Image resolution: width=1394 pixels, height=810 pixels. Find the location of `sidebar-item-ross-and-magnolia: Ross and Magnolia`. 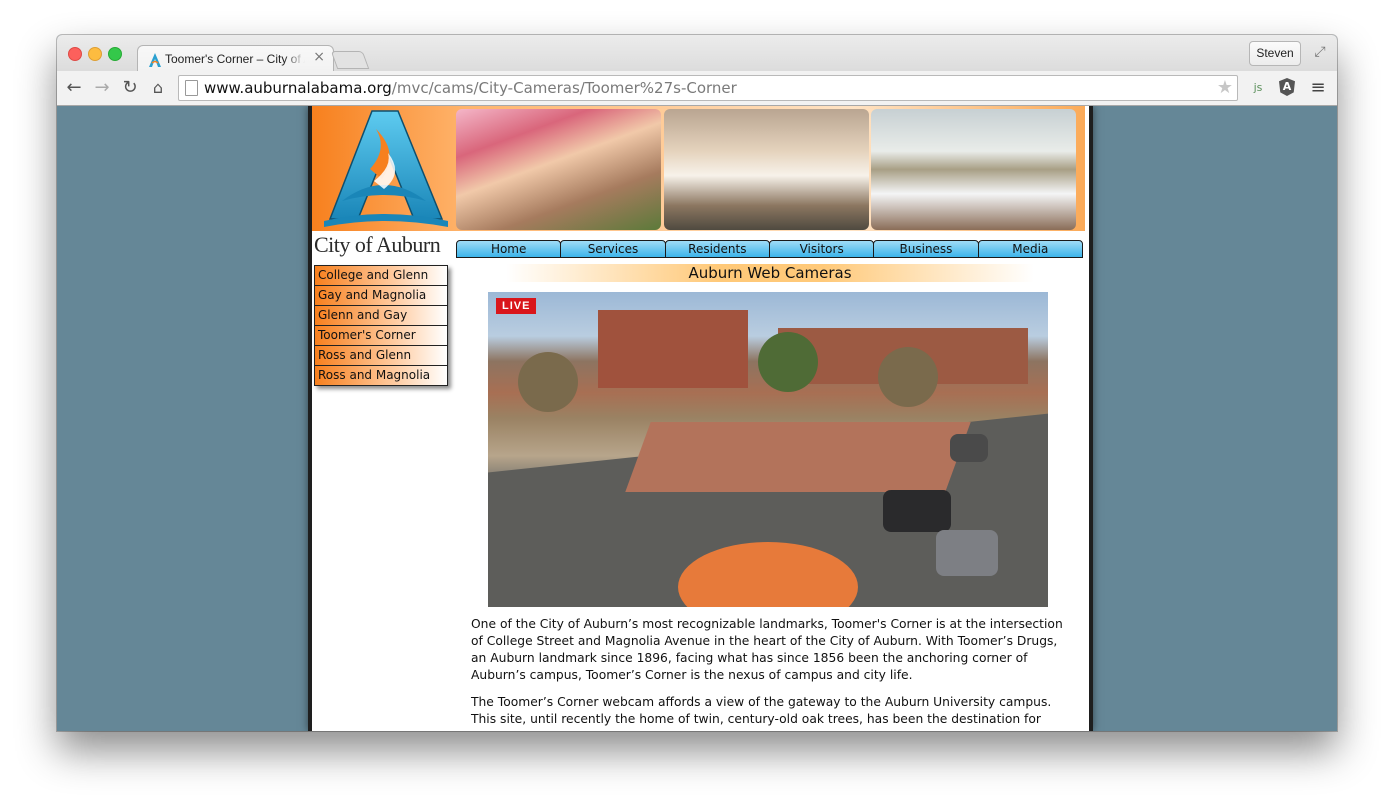

sidebar-item-ross-and-magnolia: Ross and Magnolia is located at coordinates (381, 375).